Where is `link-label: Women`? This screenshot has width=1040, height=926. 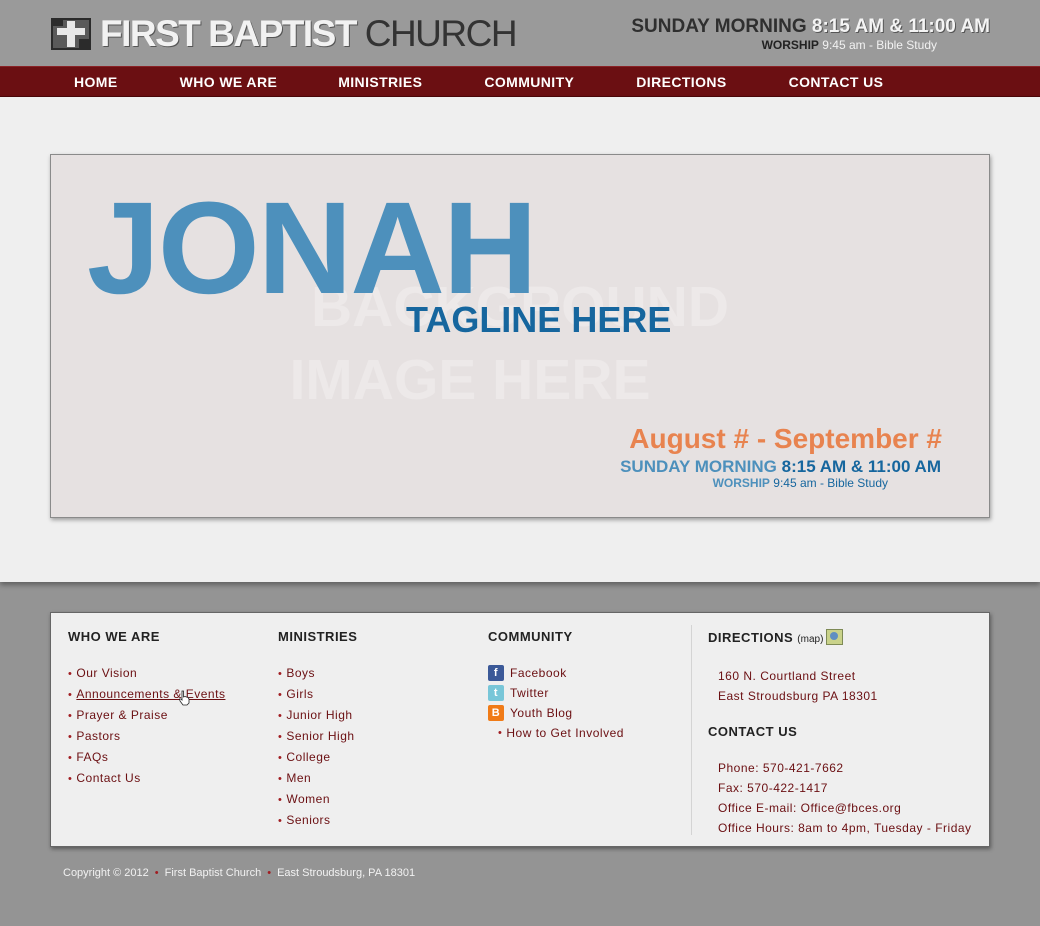
link-label: Women is located at coordinates (308, 799).